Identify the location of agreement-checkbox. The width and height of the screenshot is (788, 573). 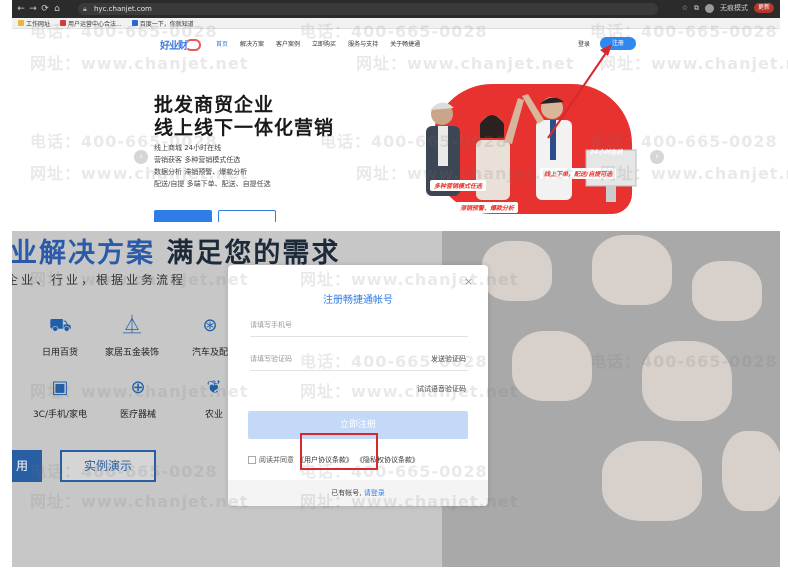
(252, 460).